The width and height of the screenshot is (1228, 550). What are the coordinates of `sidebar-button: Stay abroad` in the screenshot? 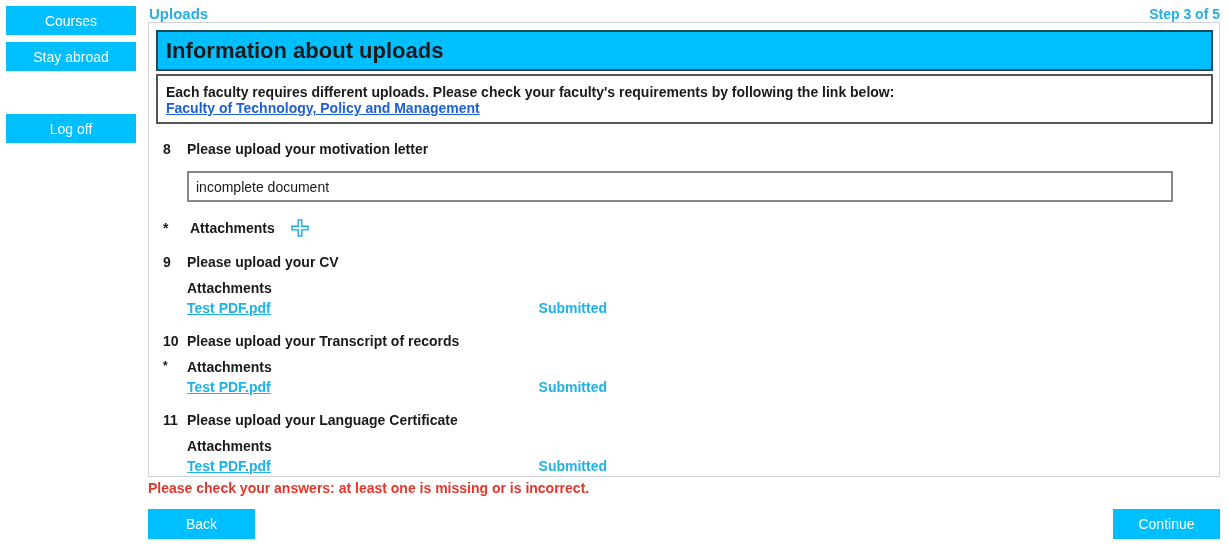 It's located at (71, 56).